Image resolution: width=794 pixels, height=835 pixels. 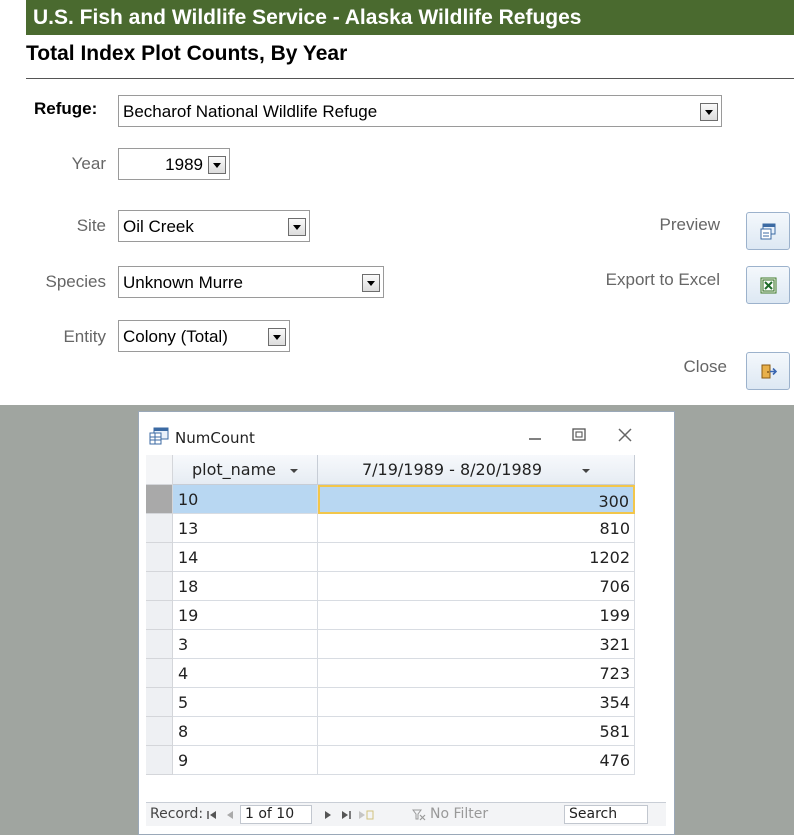 What do you see at coordinates (230, 815) in the screenshot?
I see `previous-record-icon` at bounding box center [230, 815].